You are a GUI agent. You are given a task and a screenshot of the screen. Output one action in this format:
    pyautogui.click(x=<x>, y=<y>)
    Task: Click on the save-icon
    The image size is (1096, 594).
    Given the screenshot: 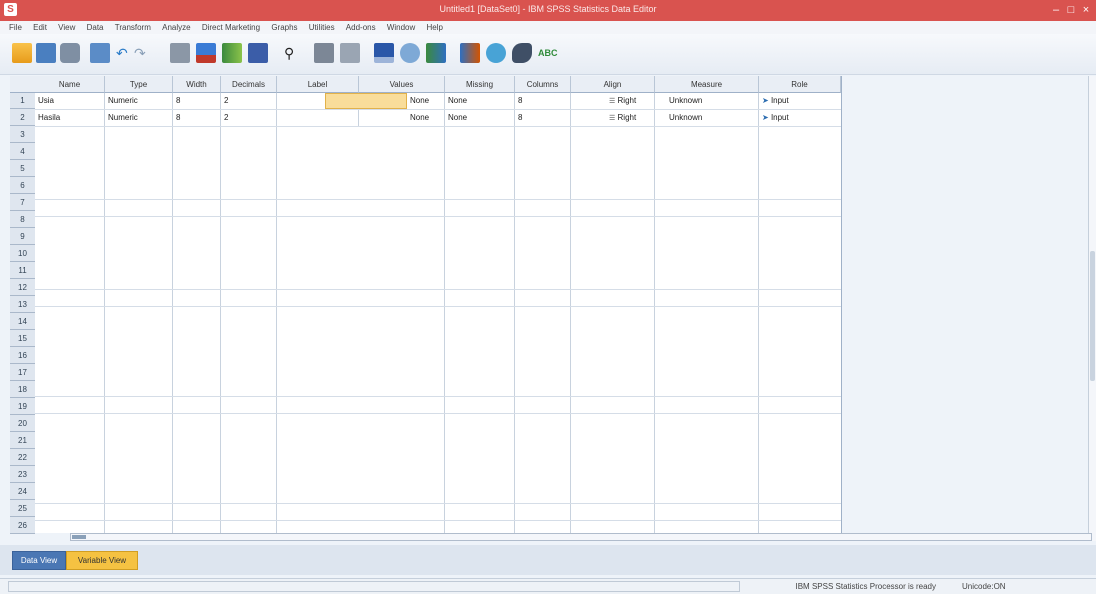 What is the action you would take?
    pyautogui.click(x=46, y=53)
    